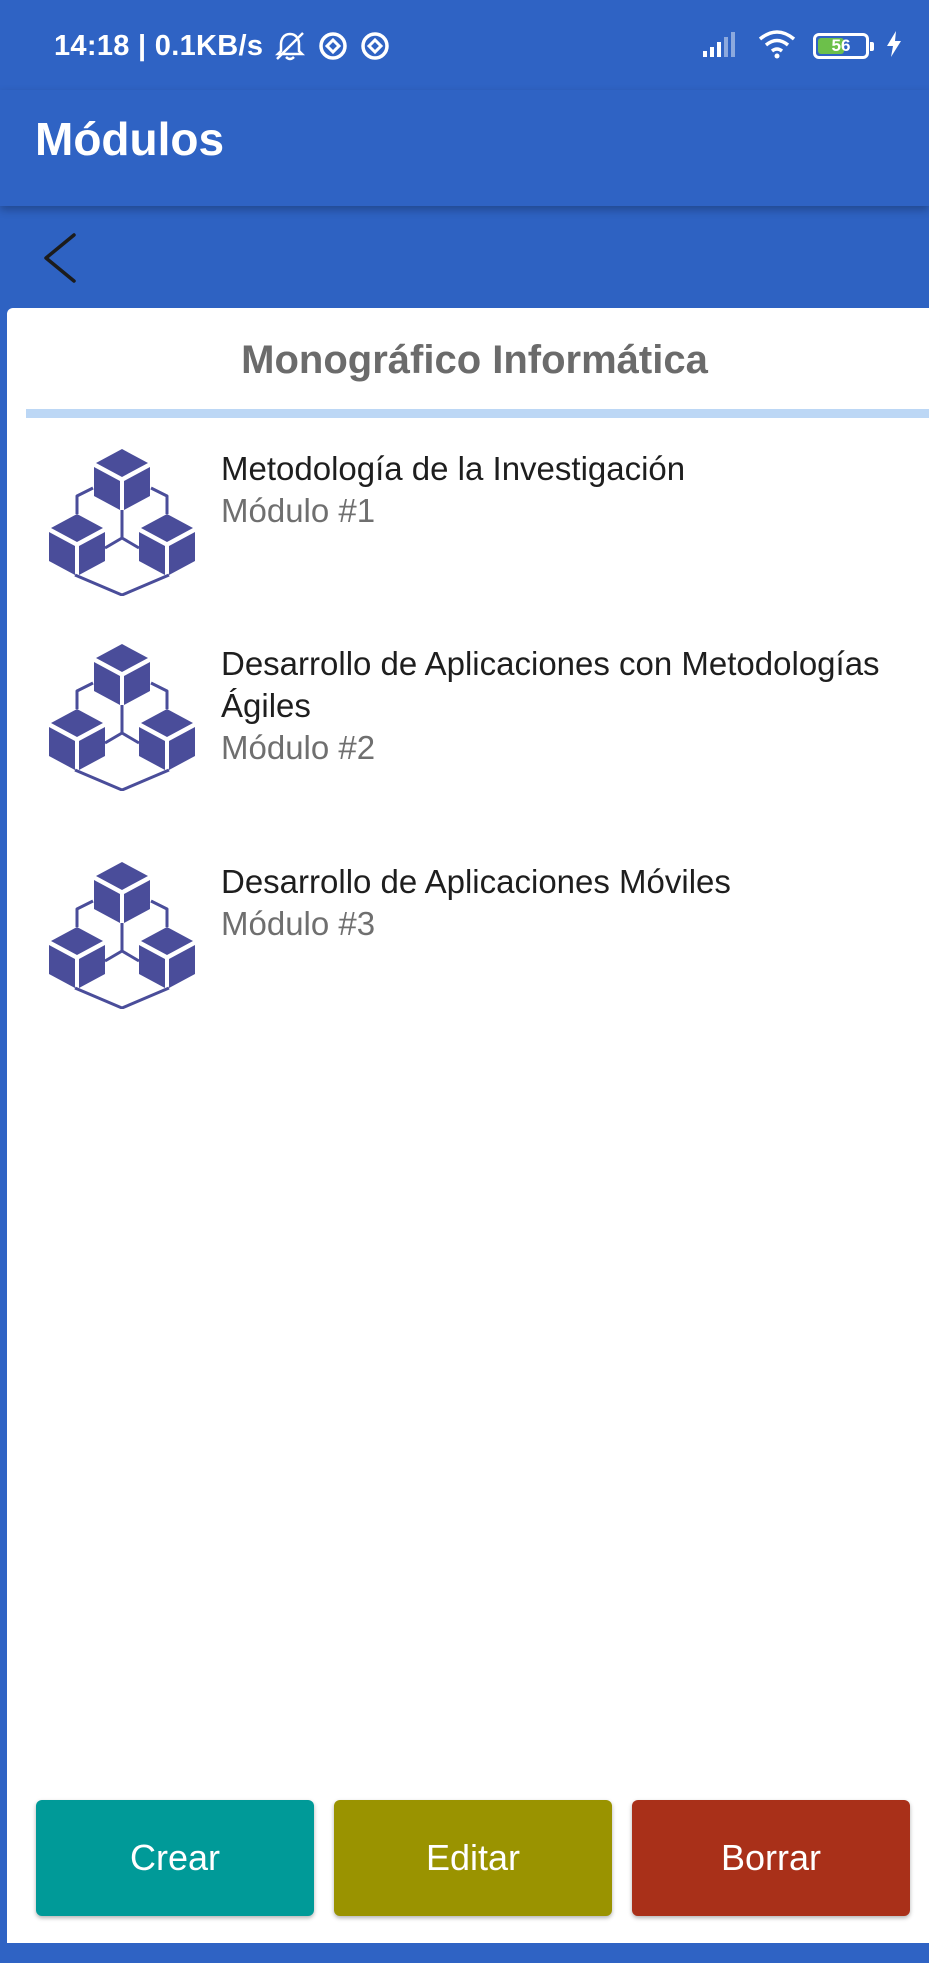  Describe the element at coordinates (464, 45) in the screenshot. I see `status-bar: 14:18 | 0.1KB/s 56` at that location.